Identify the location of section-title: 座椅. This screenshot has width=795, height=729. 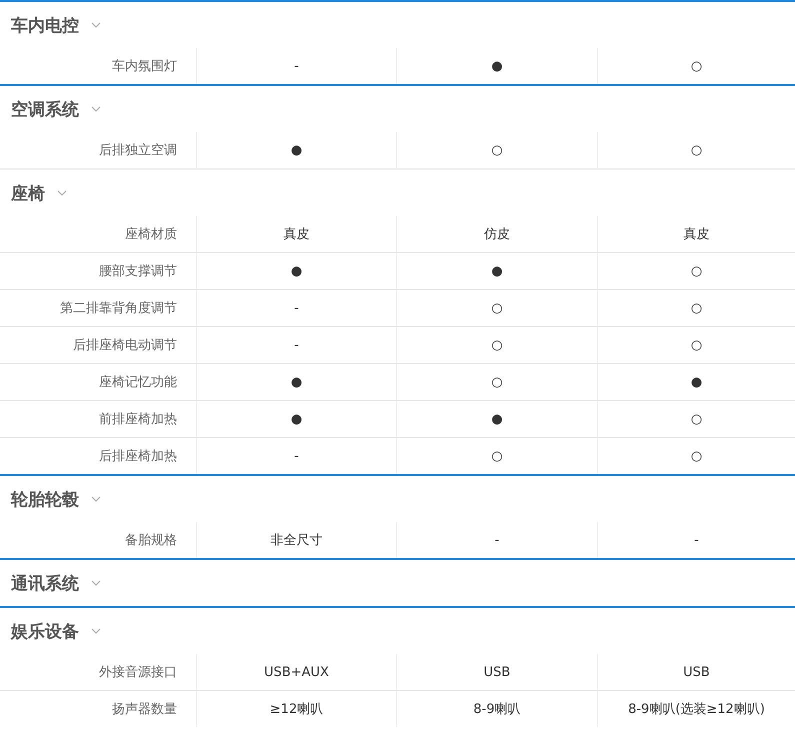
(28, 193).